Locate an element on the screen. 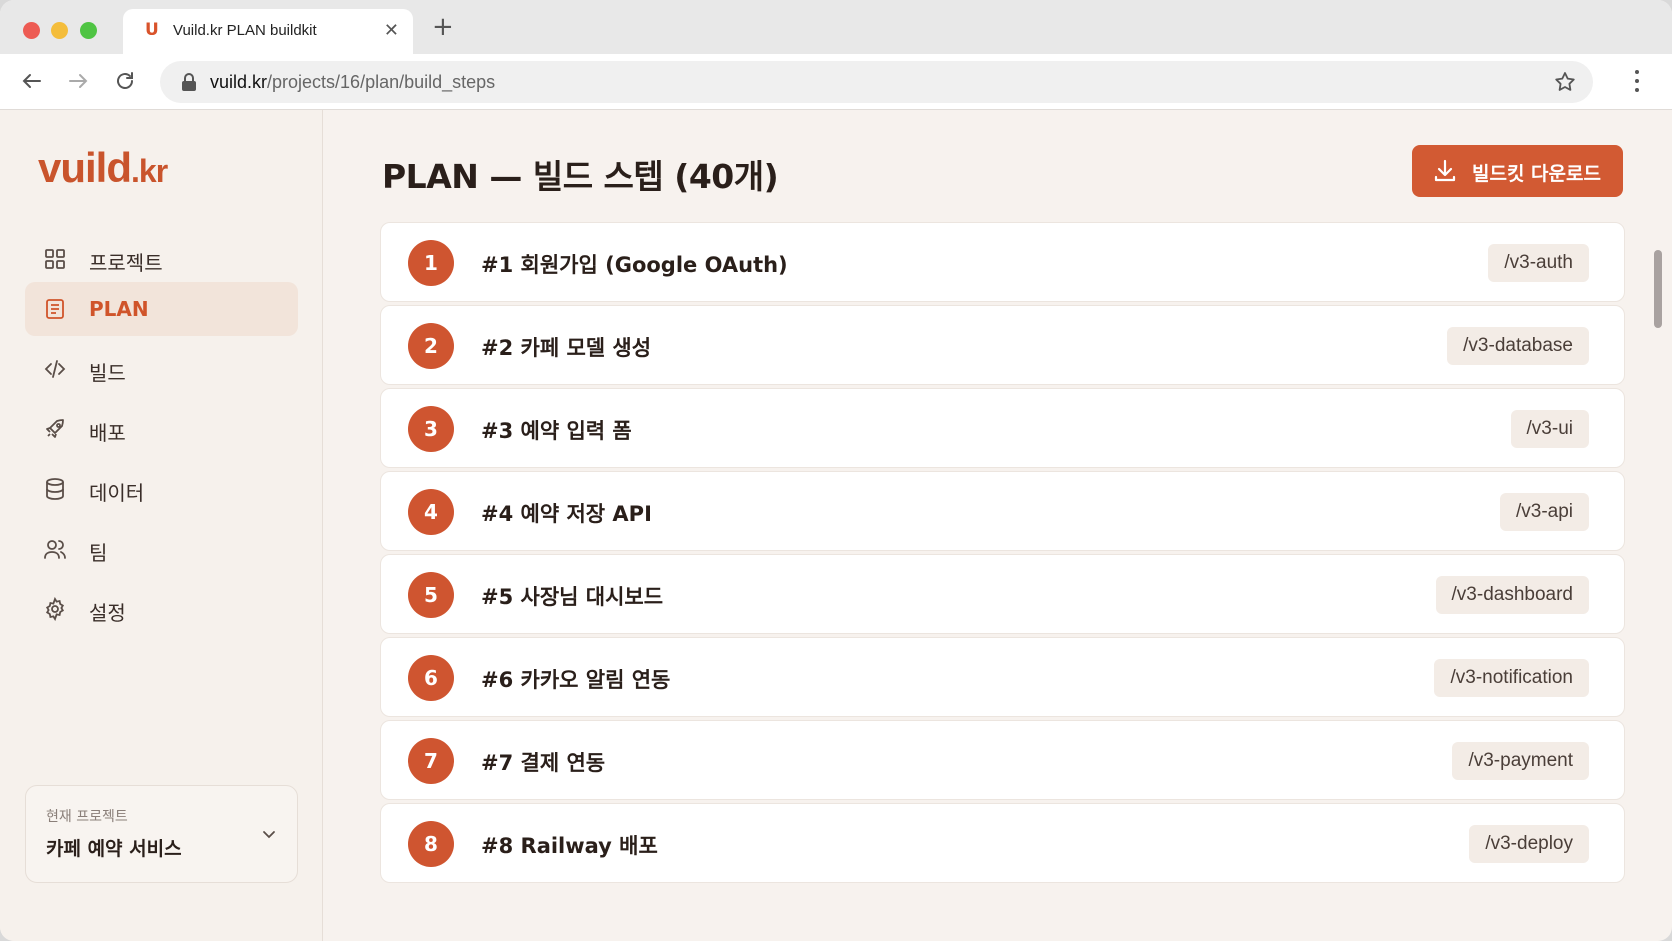 This screenshot has height=941, width=1672. step-row: 4 #4 예약 저장 API /v3-api is located at coordinates (1002, 511).